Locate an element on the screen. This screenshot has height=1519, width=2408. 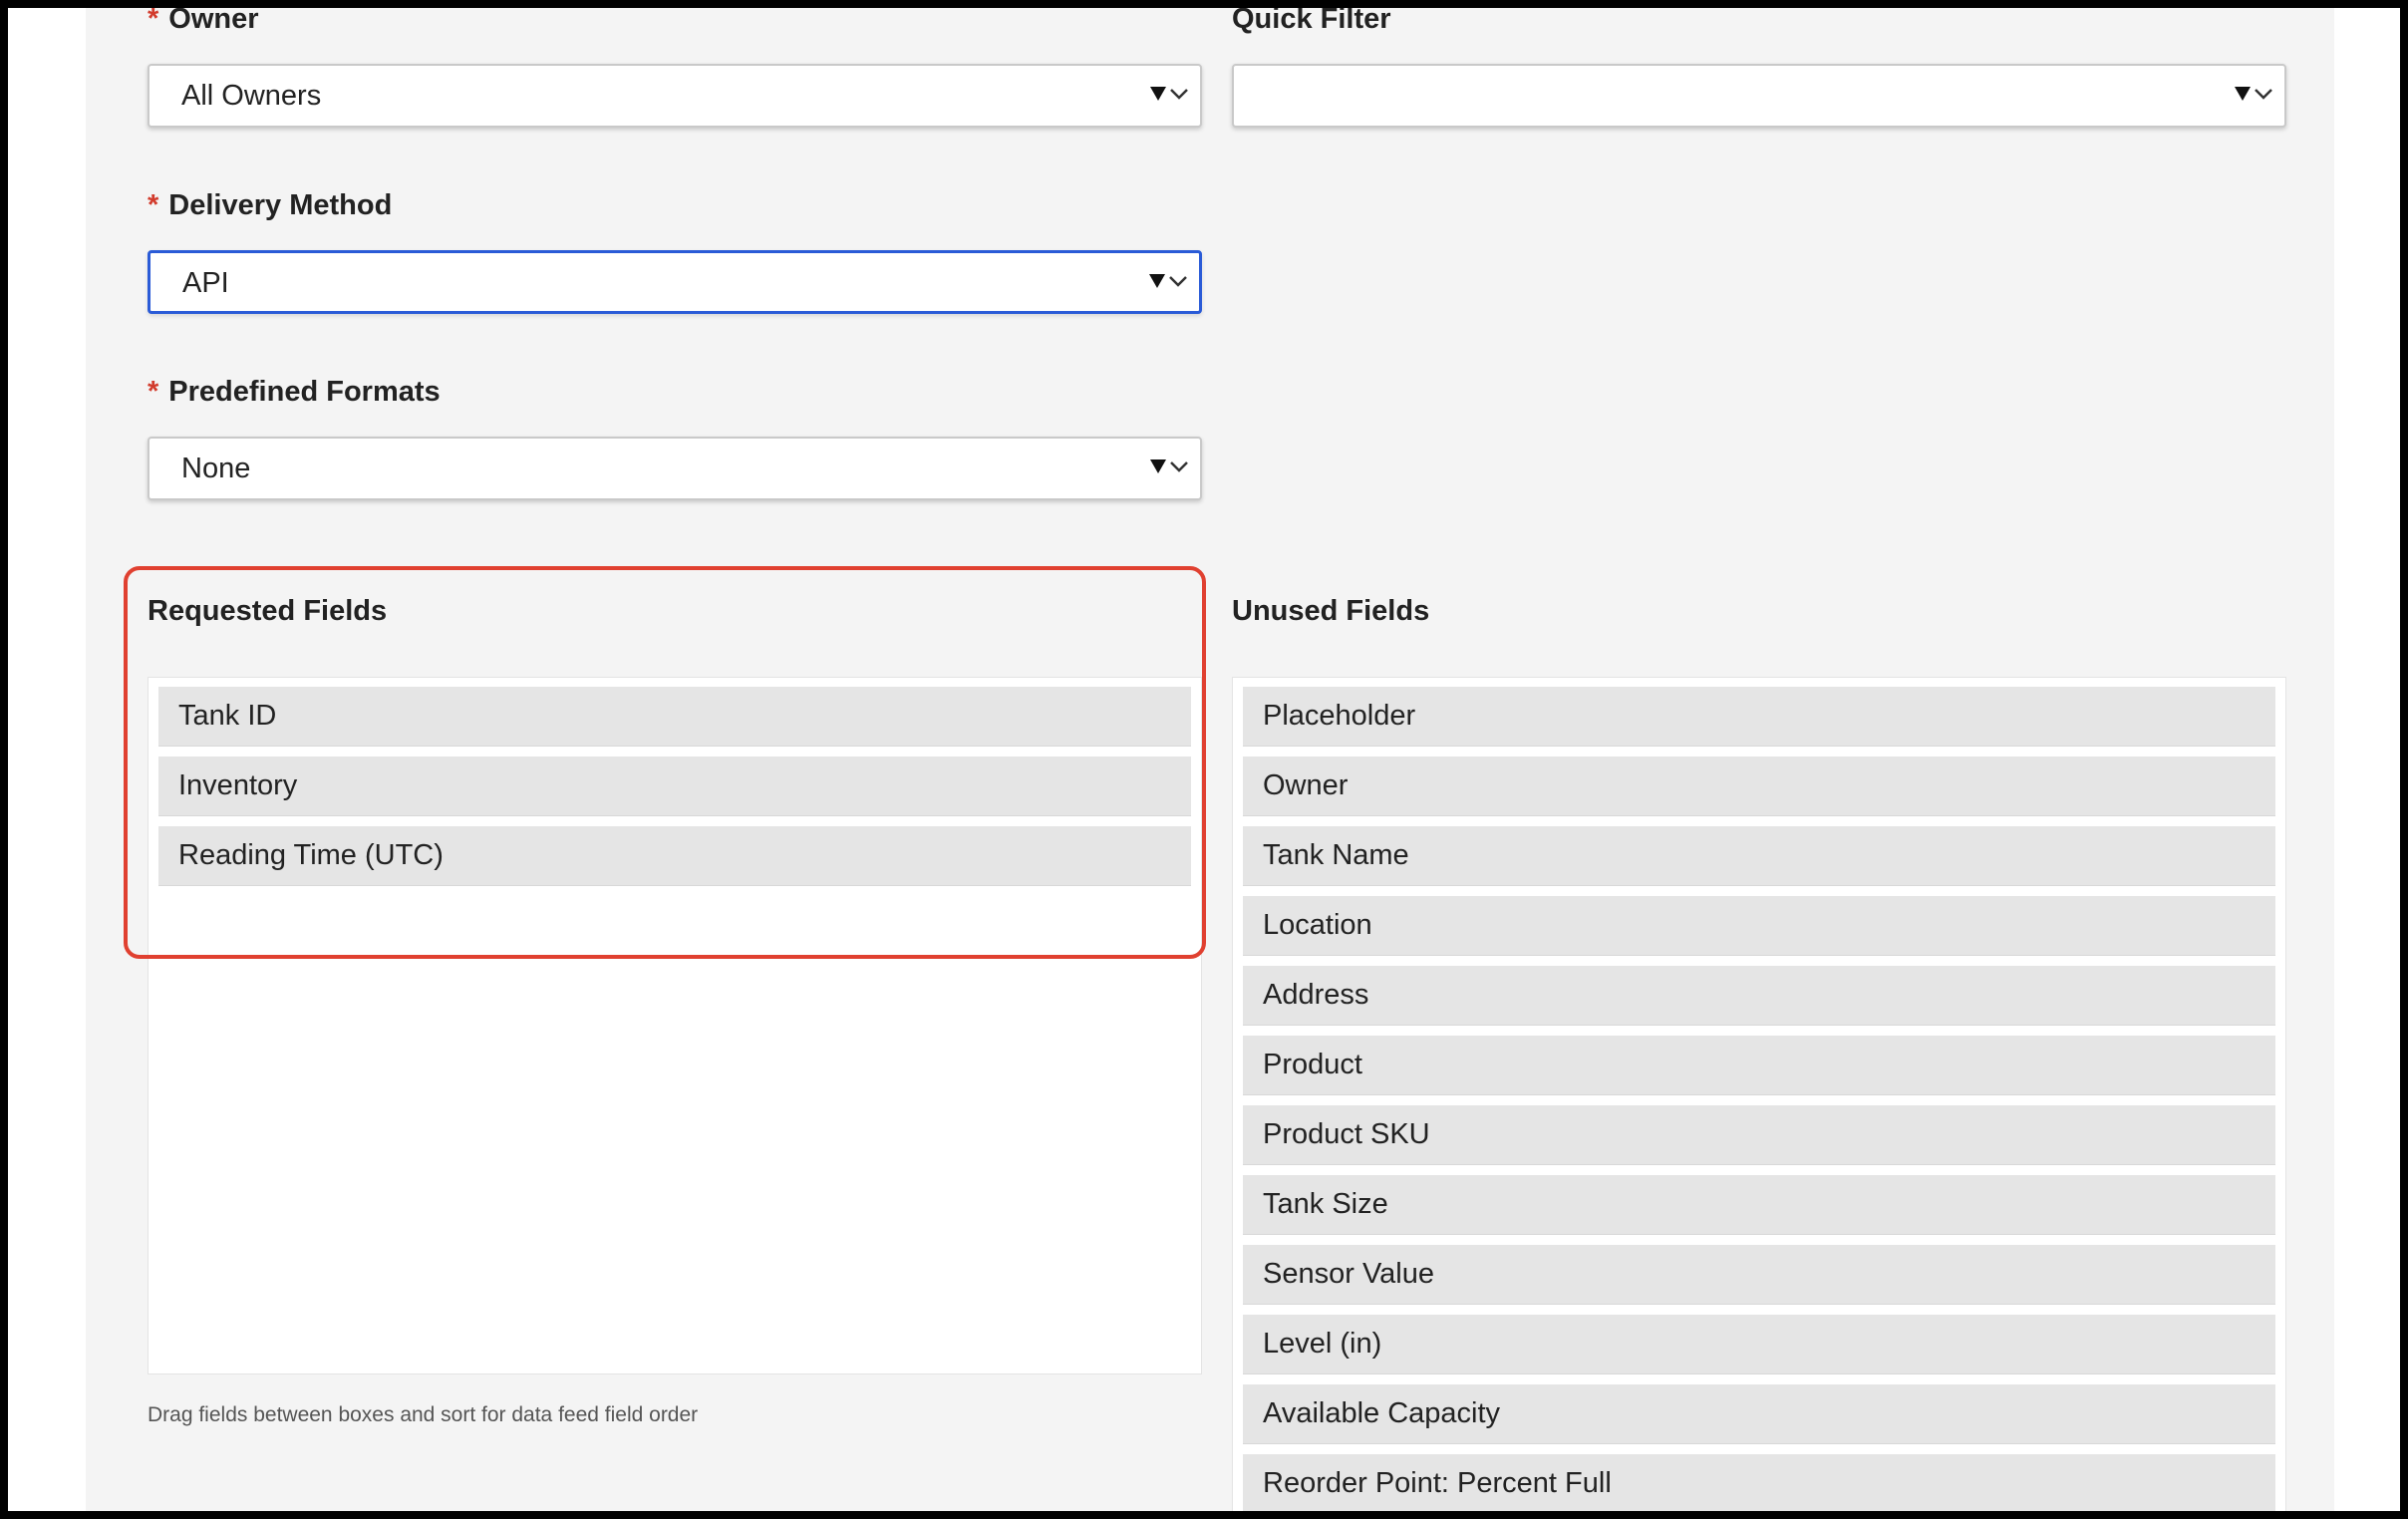
unused-field-item: Product SKU is located at coordinates (1759, 1135).